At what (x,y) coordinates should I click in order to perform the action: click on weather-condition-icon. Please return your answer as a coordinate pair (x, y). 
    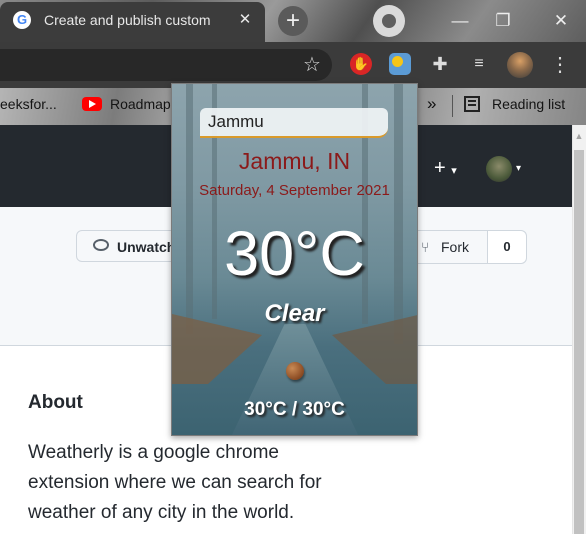
    Looking at the image, I should click on (295, 371).